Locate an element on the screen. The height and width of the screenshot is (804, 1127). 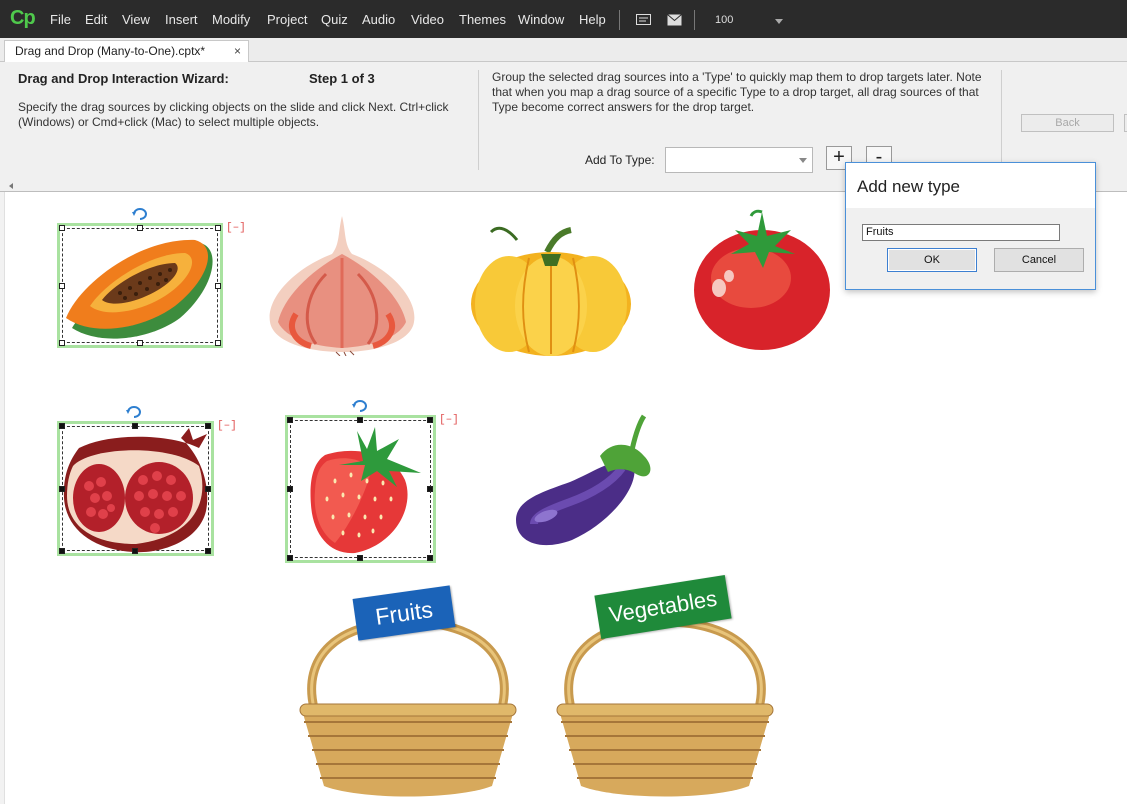
menu-view: View is located at coordinates (136, 19).